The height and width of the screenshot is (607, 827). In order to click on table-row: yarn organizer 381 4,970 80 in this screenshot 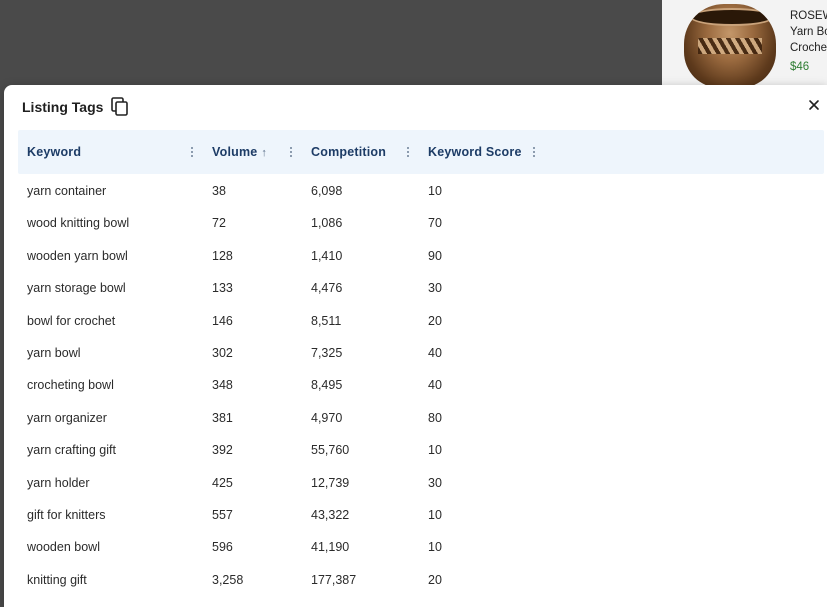, I will do `click(421, 418)`.